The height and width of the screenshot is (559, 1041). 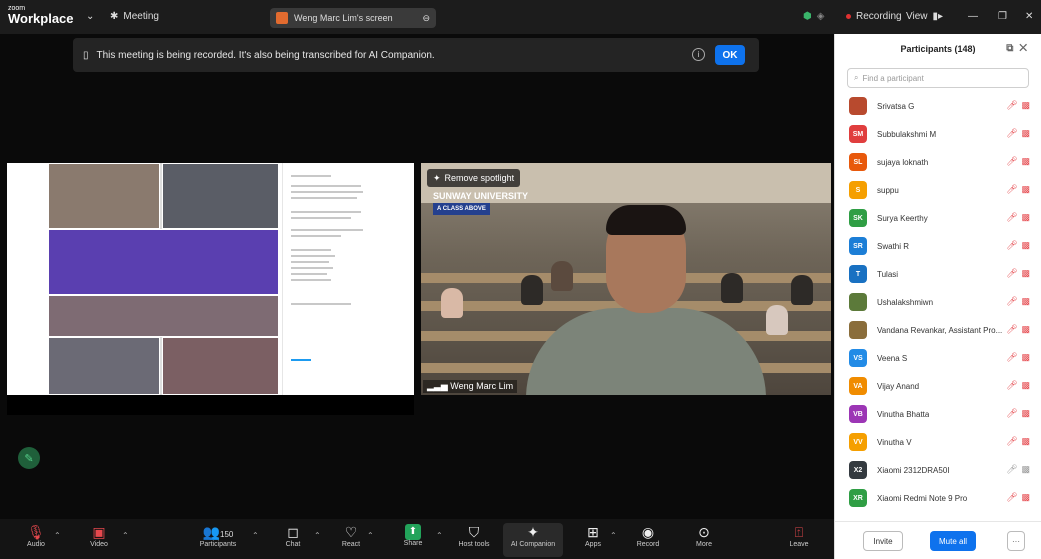 What do you see at coordinates (938, 470) in the screenshot?
I see `participant-row: X2 Xiaomi 2312DRA50I 🎤︎▩` at bounding box center [938, 470].